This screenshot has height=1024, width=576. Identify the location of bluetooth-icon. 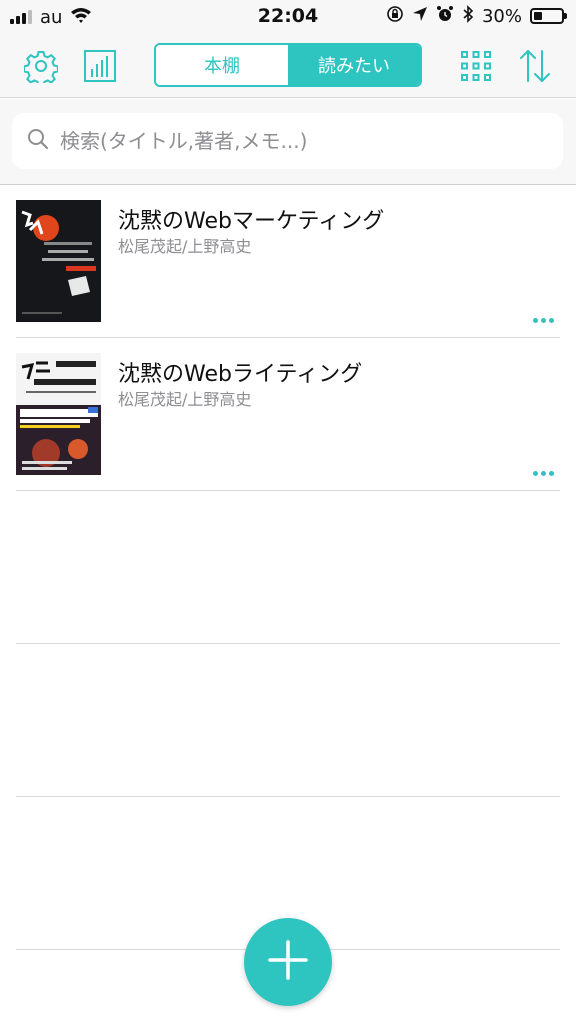
(468, 16).